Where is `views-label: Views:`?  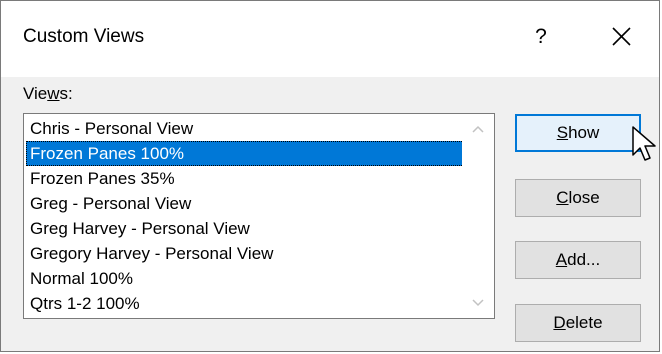 views-label: Views: is located at coordinates (48, 94).